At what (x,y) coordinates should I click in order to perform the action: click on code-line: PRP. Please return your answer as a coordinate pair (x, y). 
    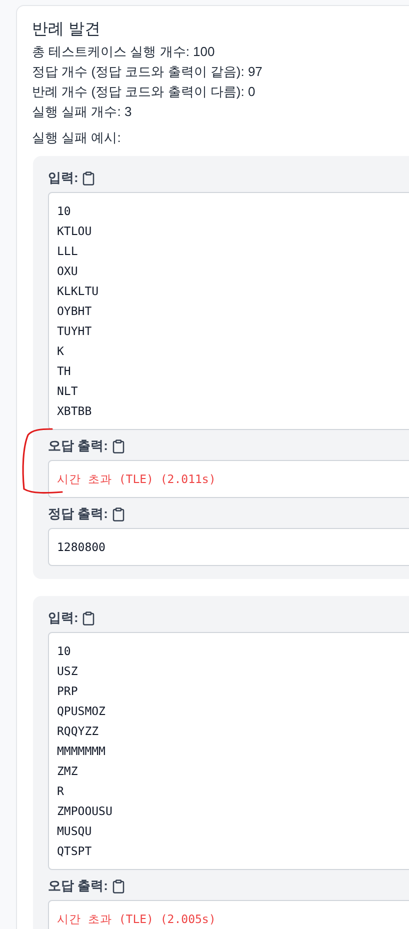
    Looking at the image, I should click on (68, 691).